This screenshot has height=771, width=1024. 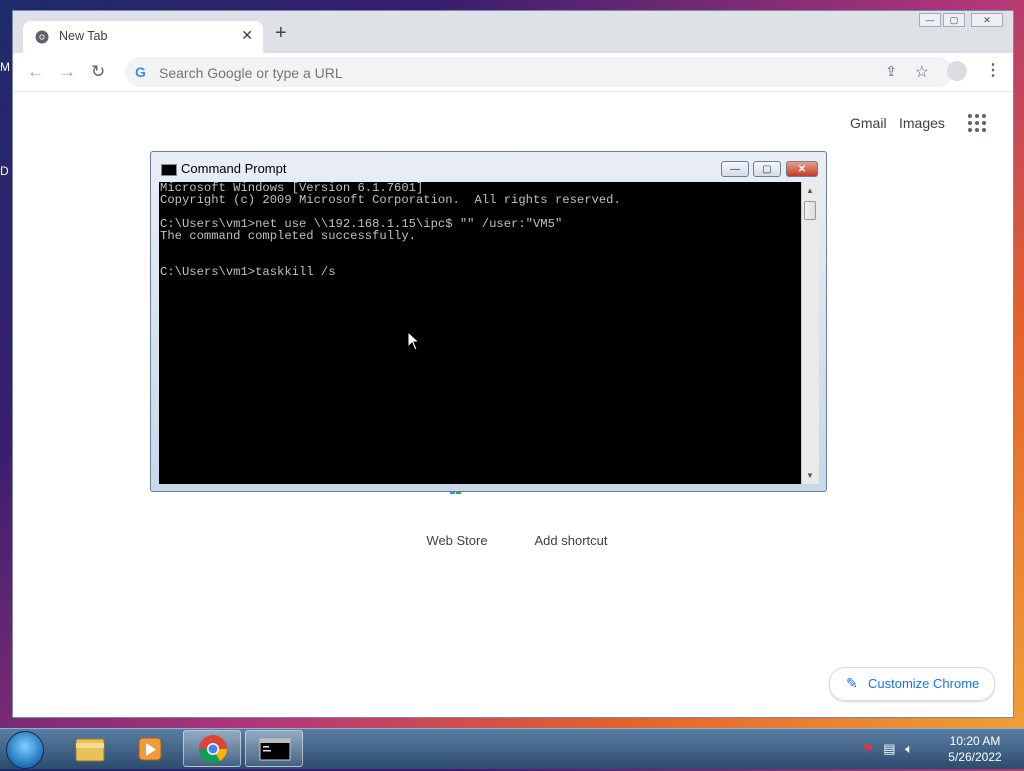 What do you see at coordinates (571, 540) in the screenshot?
I see `shortcut-add-shortcut: Add shortcut` at bounding box center [571, 540].